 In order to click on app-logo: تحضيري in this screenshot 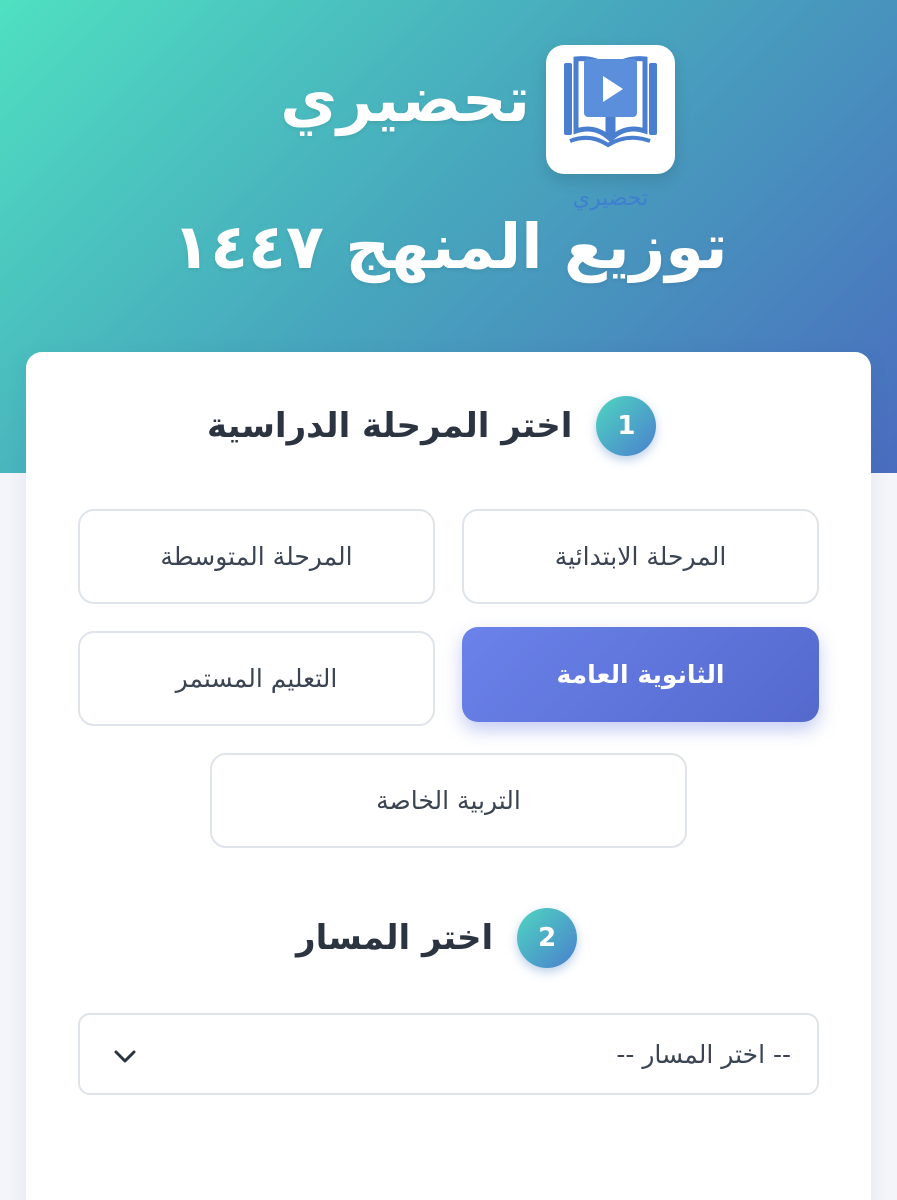, I will do `click(610, 128)`.